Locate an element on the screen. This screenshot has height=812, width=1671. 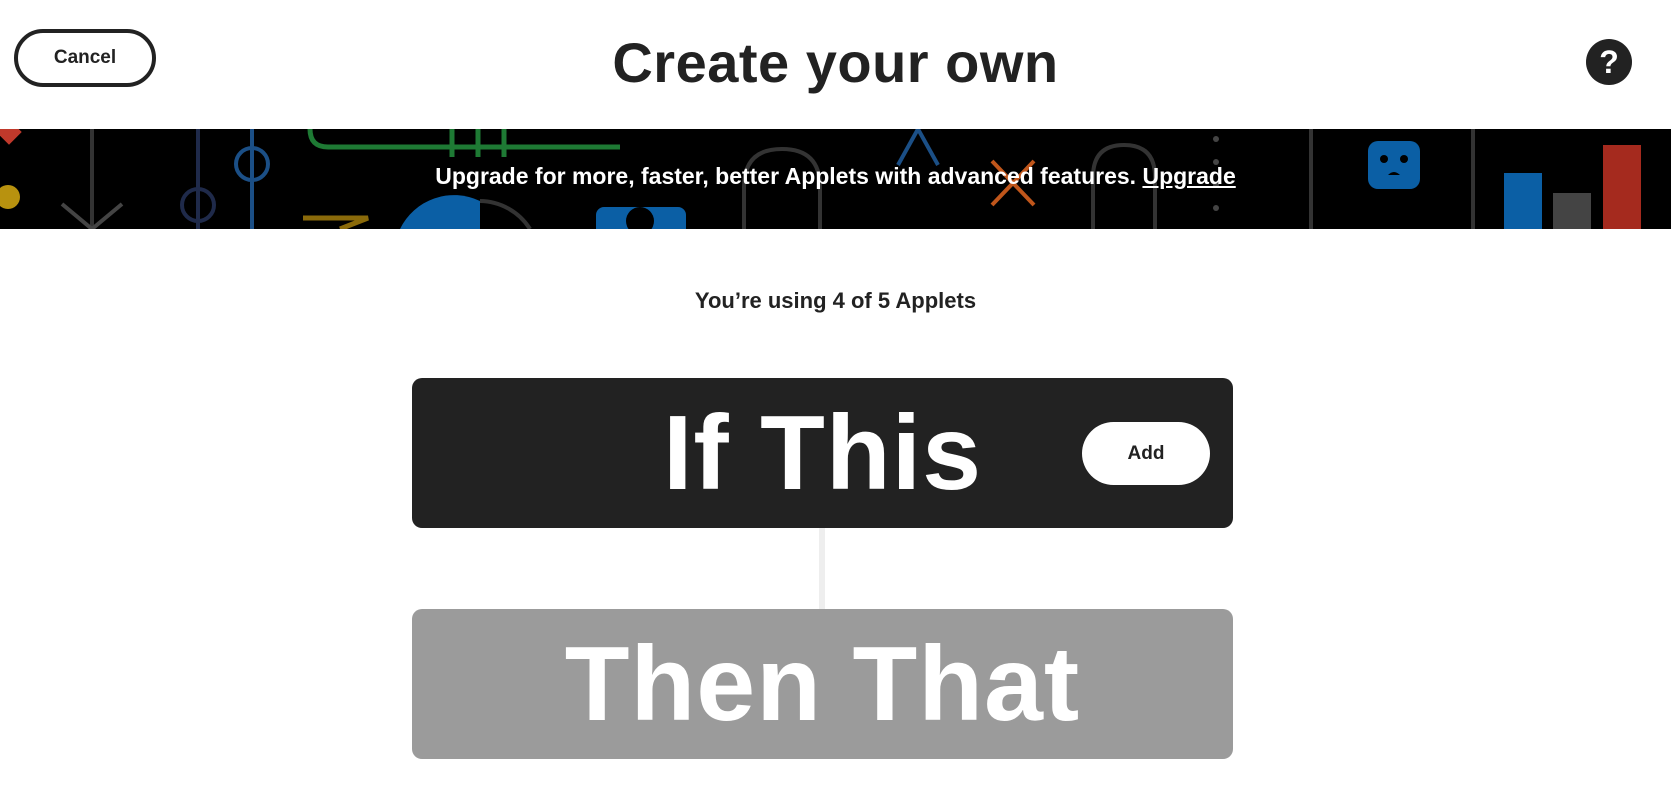
if-this-block: If This Add is located at coordinates (822, 453).